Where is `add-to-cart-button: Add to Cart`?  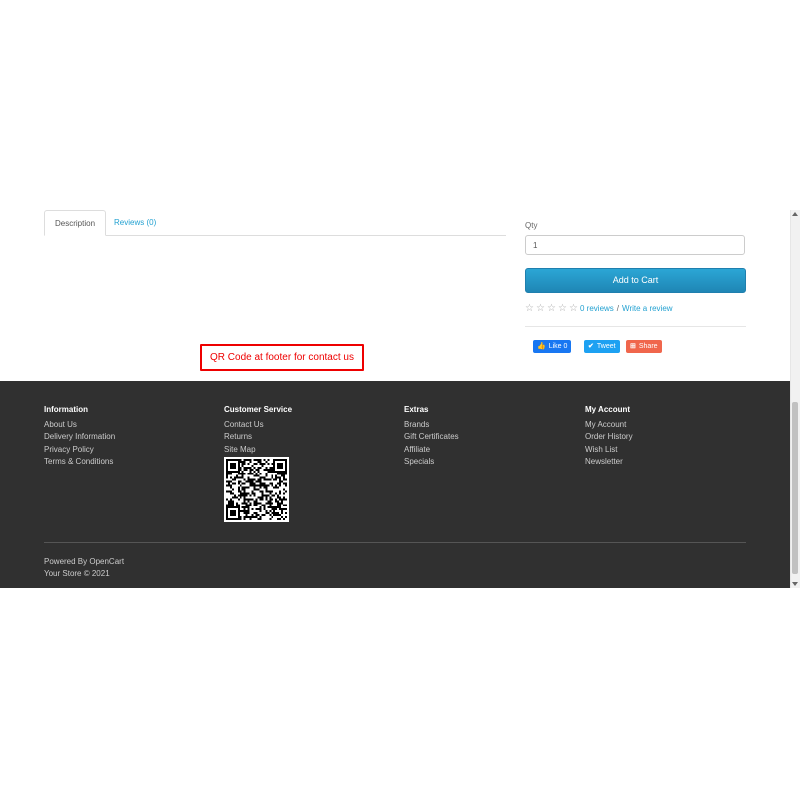 add-to-cart-button: Add to Cart is located at coordinates (635, 280).